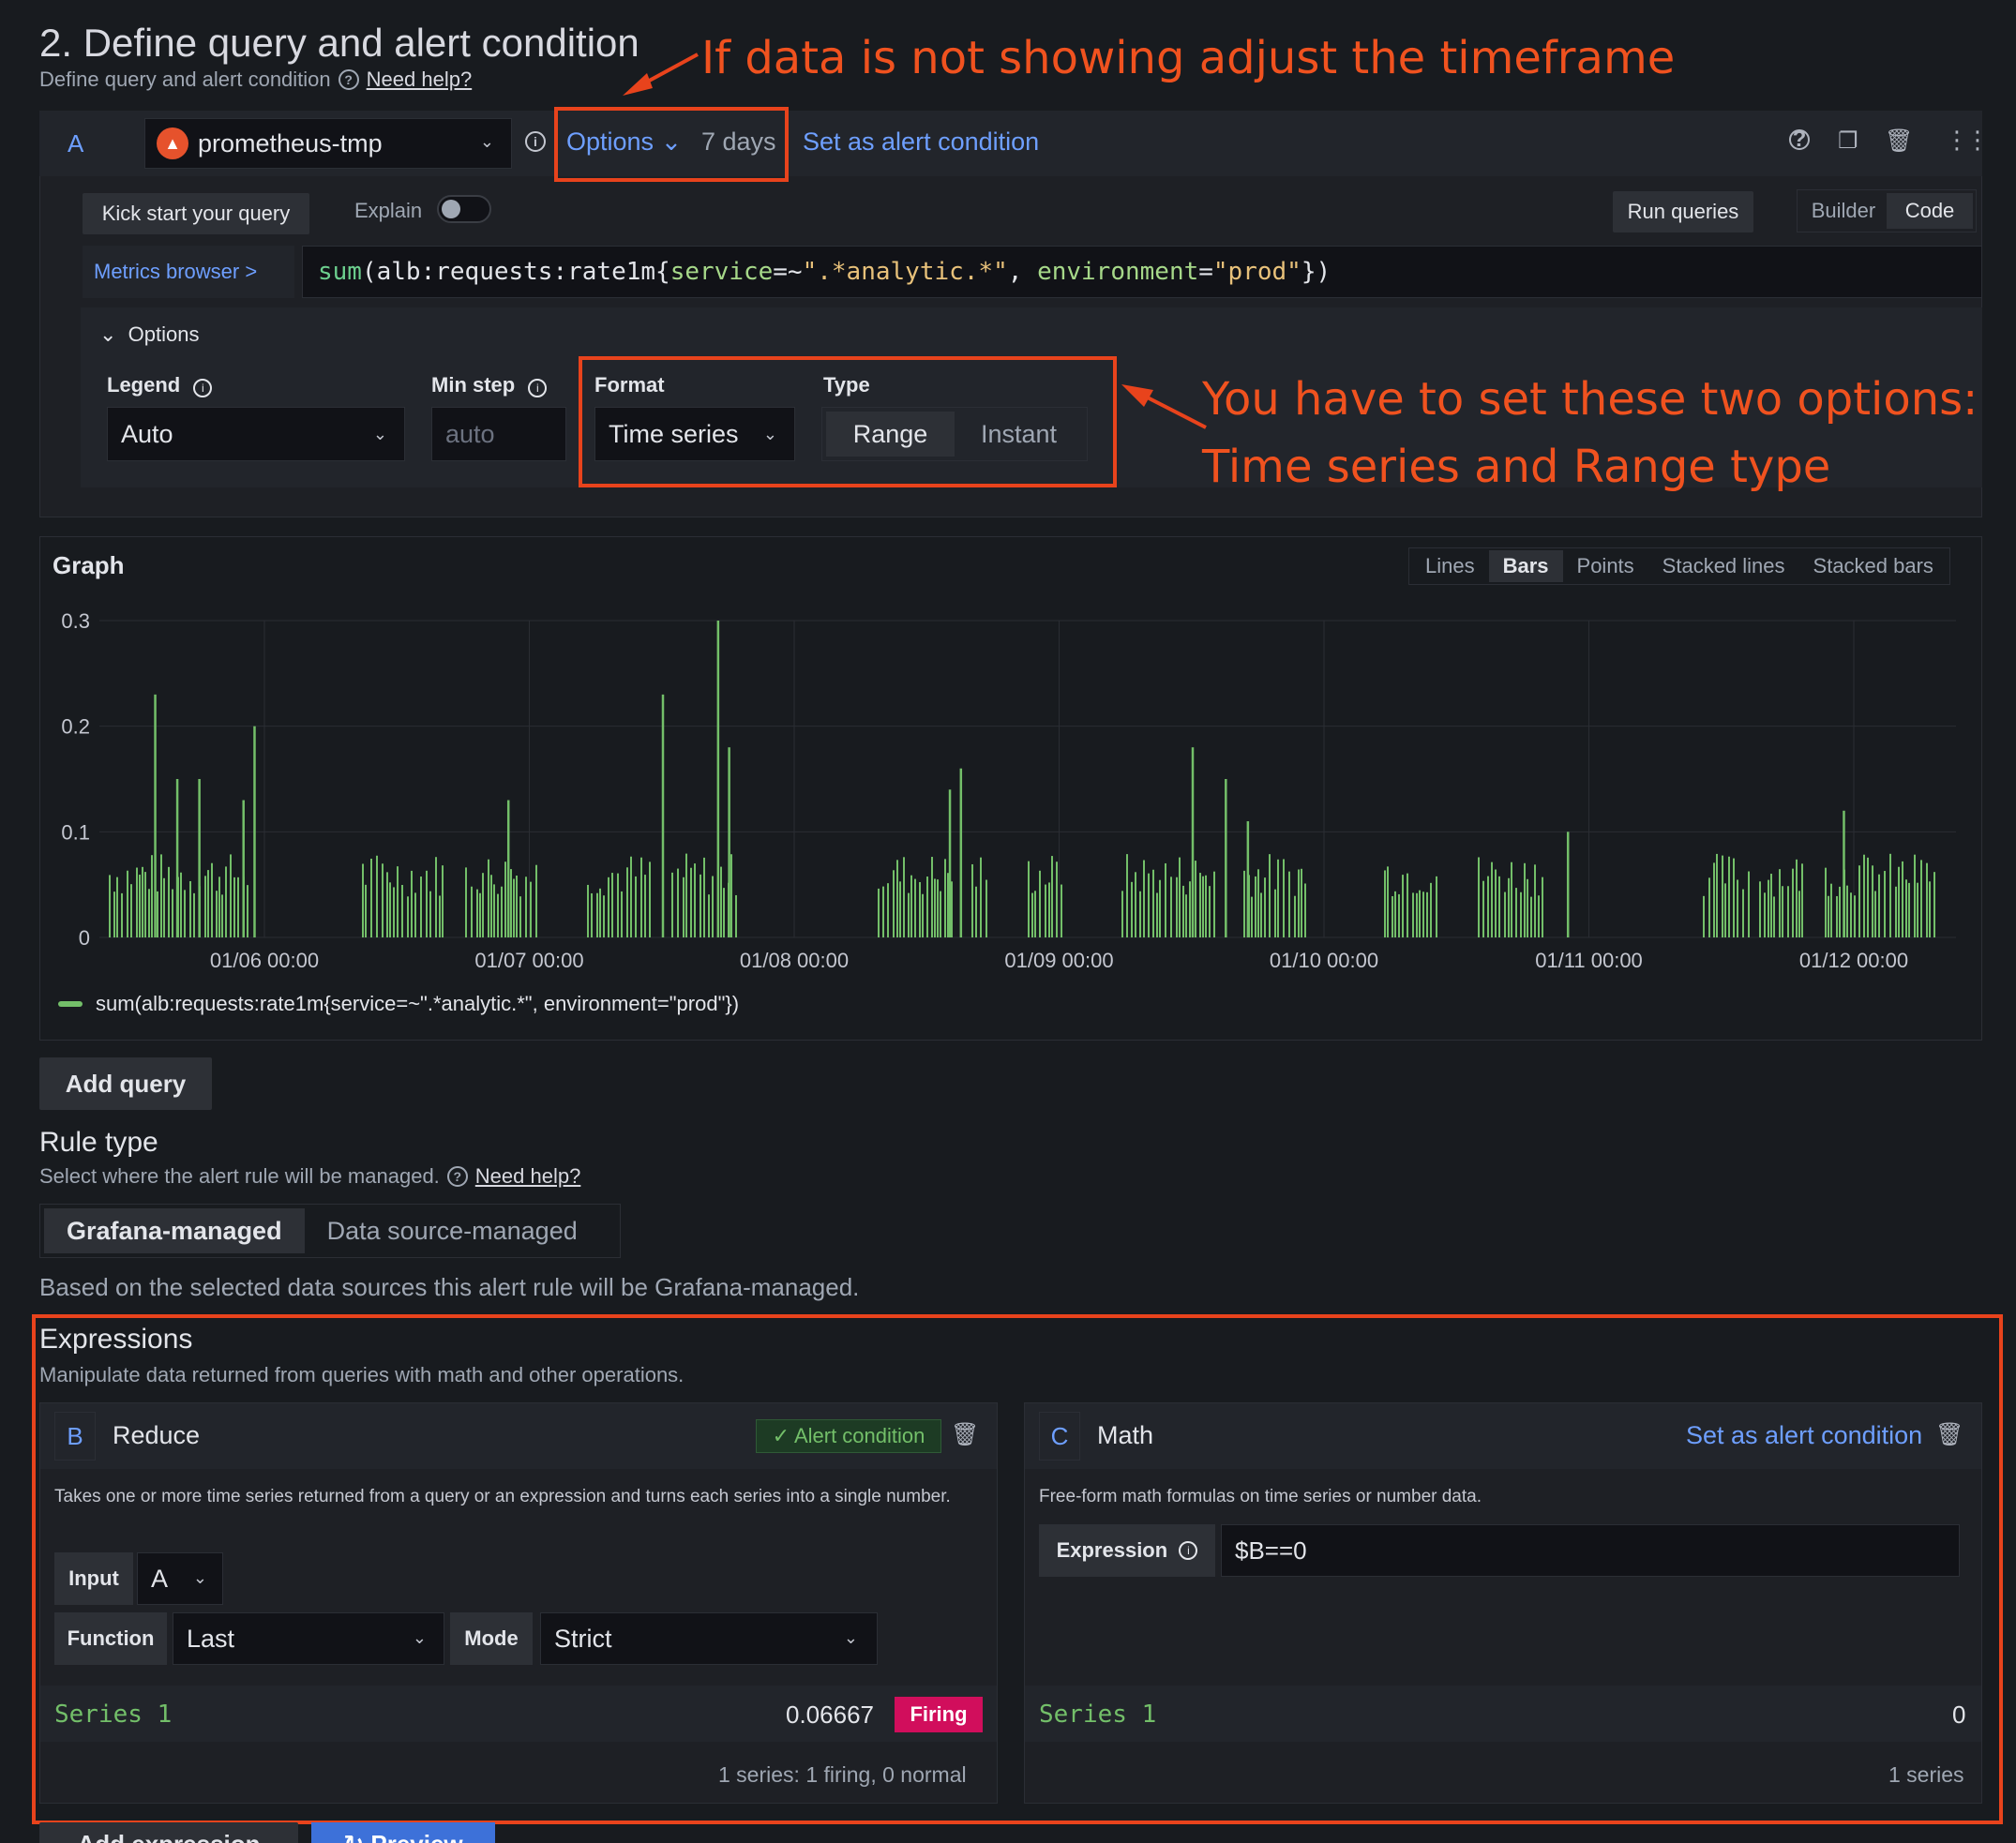 The width and height of the screenshot is (2016, 1843). Describe the element at coordinates (388, 211) in the screenshot. I see `explain-label: Explain` at that location.